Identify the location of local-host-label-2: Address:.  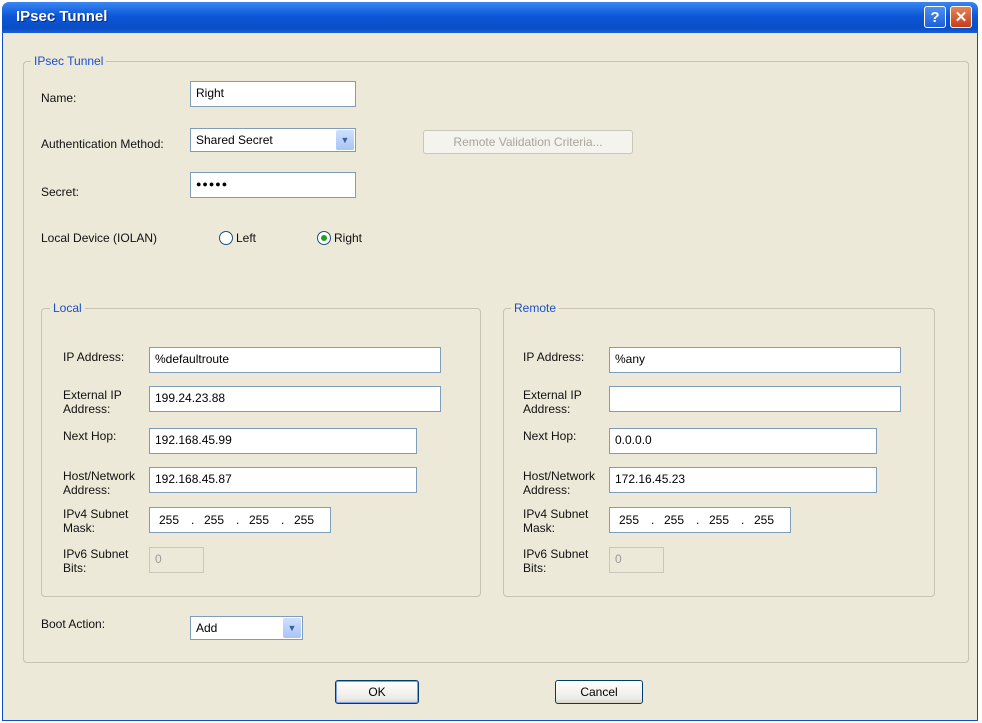
(87, 490).